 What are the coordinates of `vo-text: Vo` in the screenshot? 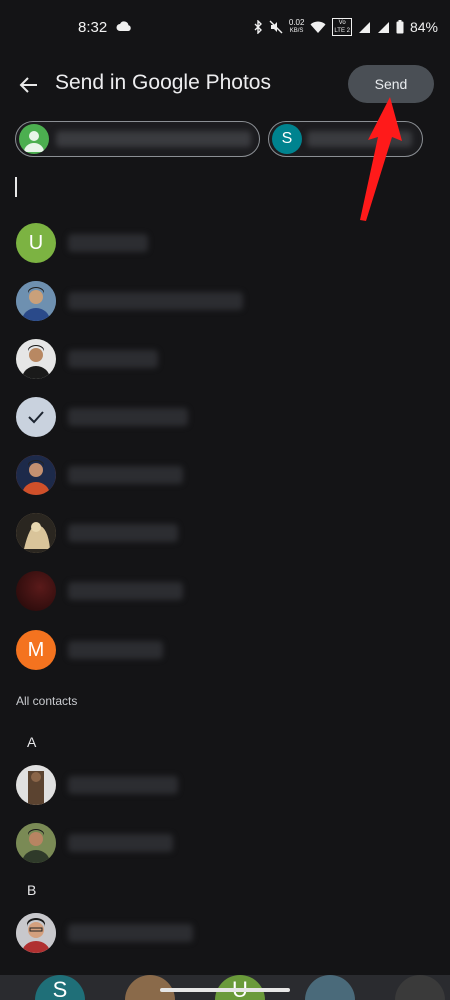 It's located at (342, 23).